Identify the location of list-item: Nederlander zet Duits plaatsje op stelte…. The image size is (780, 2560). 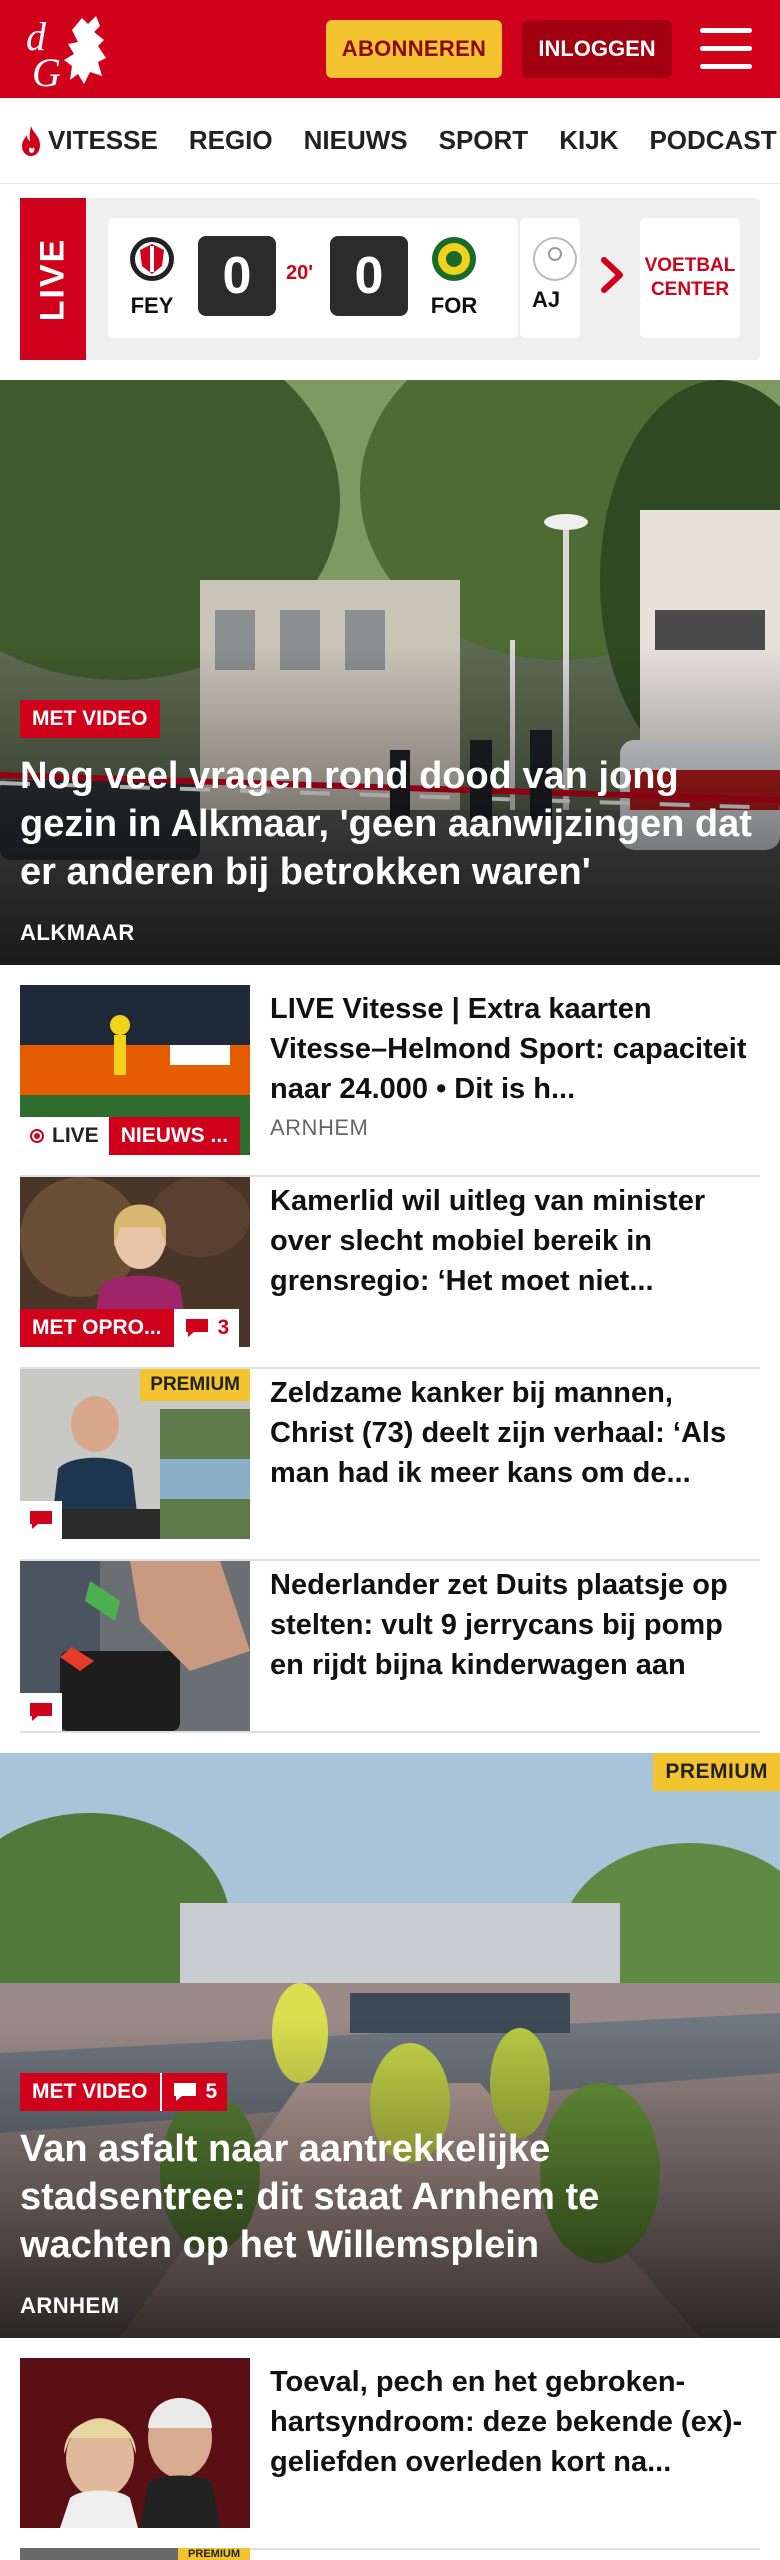
(390, 1647).